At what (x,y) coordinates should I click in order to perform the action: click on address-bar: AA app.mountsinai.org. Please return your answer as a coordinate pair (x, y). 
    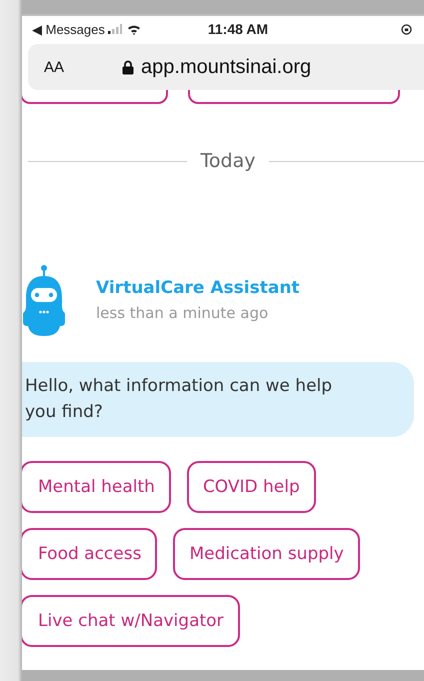
    Looking at the image, I should click on (226, 67).